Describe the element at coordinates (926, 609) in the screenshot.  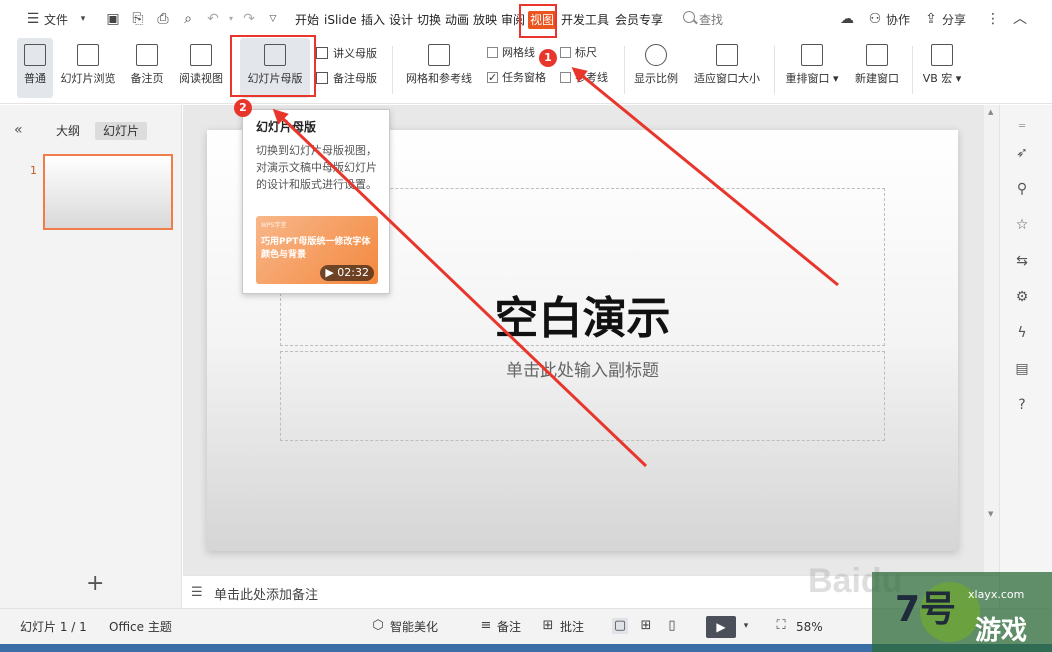
I see `watermark-site-number: 7号` at that location.